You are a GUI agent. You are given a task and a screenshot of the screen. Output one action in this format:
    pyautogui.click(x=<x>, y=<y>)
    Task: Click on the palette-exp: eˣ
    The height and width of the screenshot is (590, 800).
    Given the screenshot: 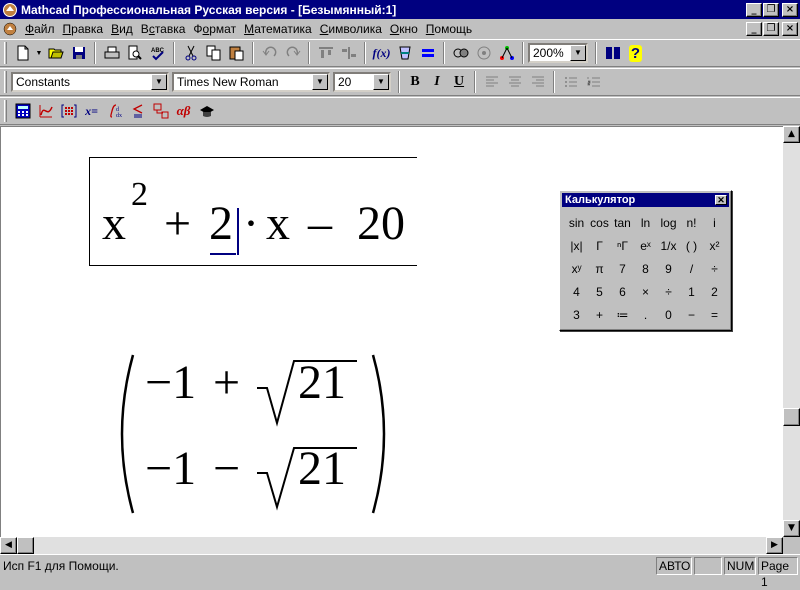 What is the action you would take?
    pyautogui.click(x=645, y=245)
    